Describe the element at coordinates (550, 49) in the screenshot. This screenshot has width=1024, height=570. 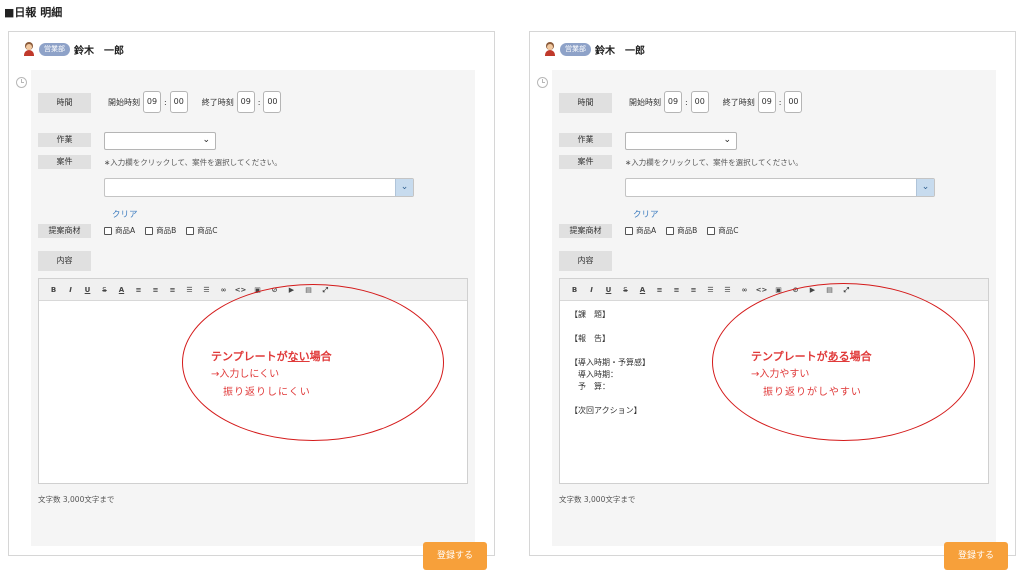
I see `avatar` at that location.